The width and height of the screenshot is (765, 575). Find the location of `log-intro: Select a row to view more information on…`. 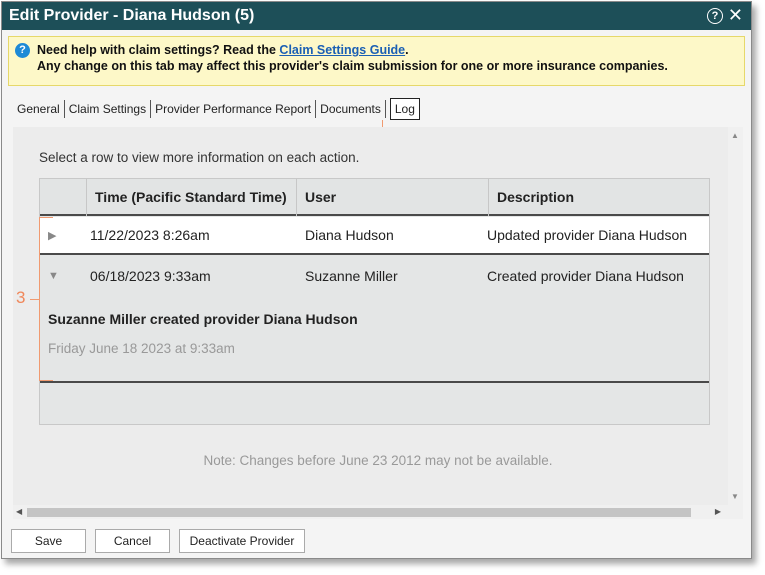

log-intro: Select a row to view more information on… is located at coordinates (199, 157).